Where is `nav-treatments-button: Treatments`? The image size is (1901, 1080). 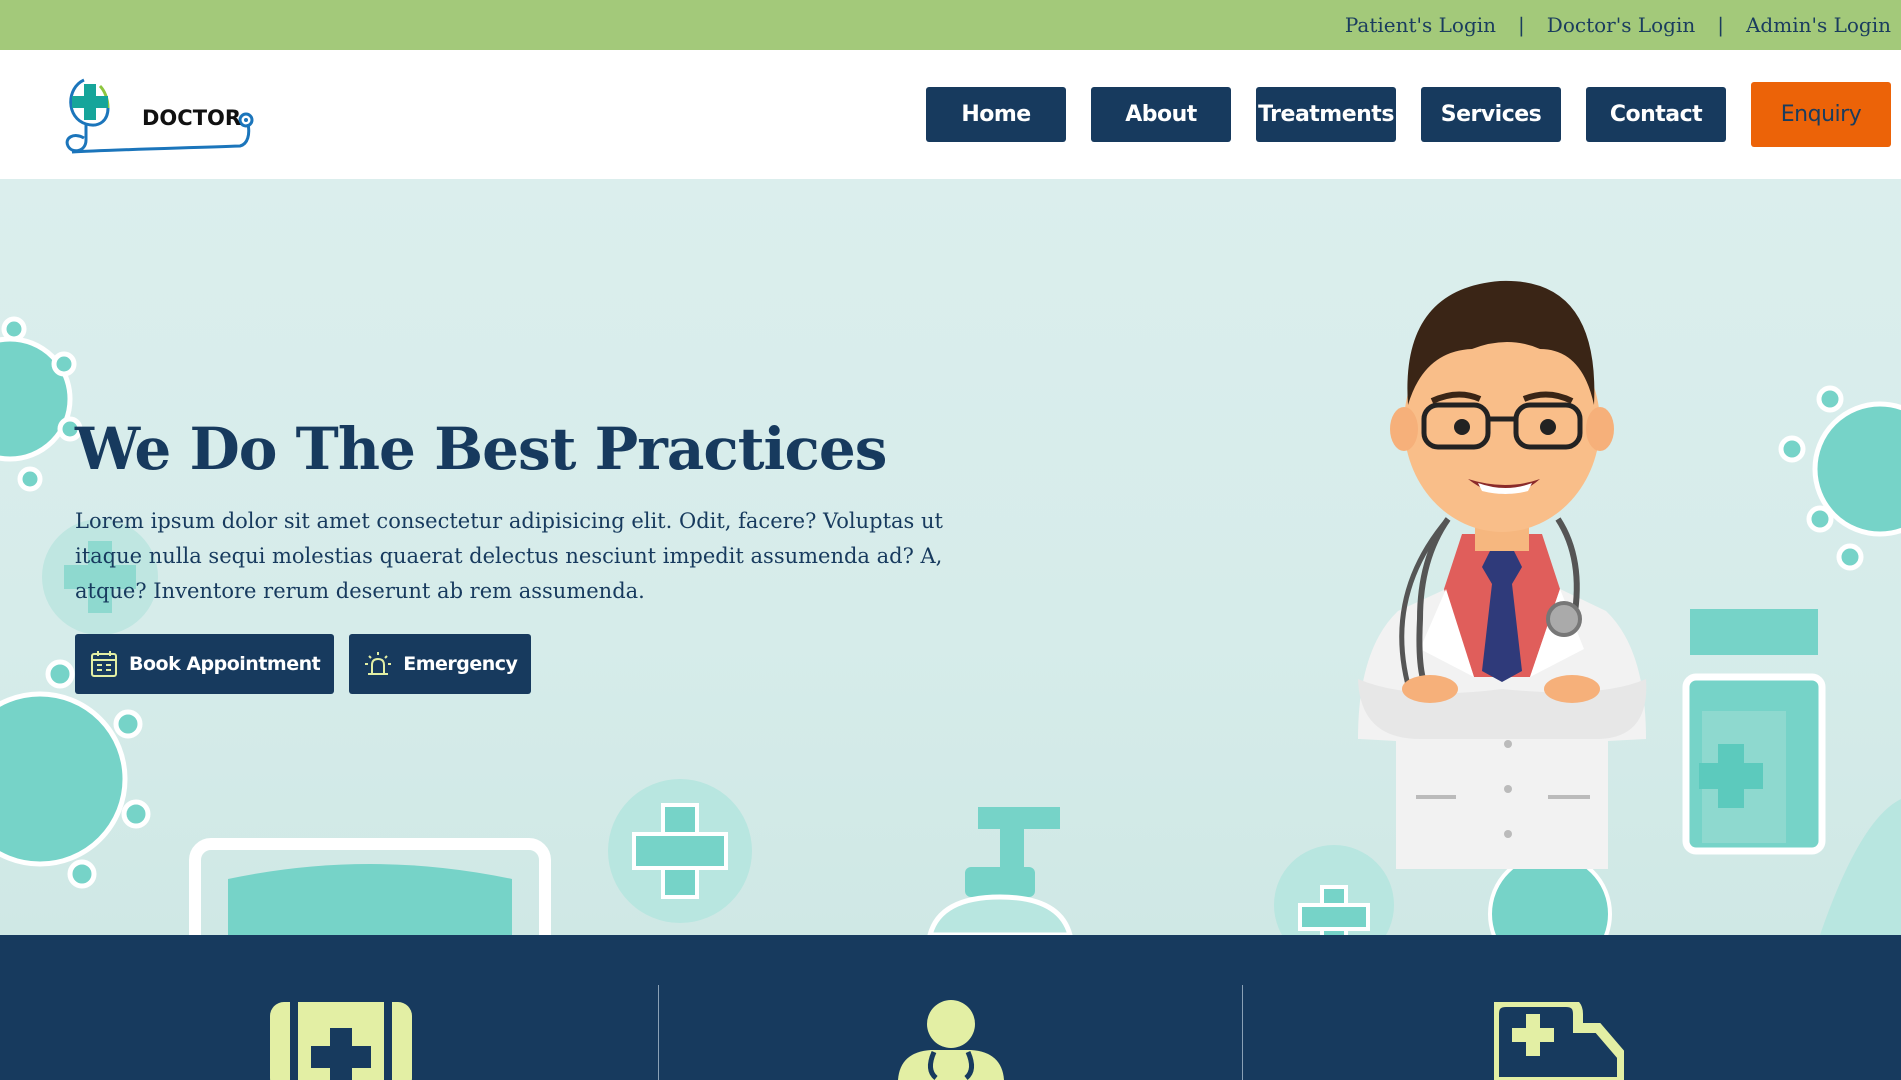
nav-treatments-button: Treatments is located at coordinates (1326, 114).